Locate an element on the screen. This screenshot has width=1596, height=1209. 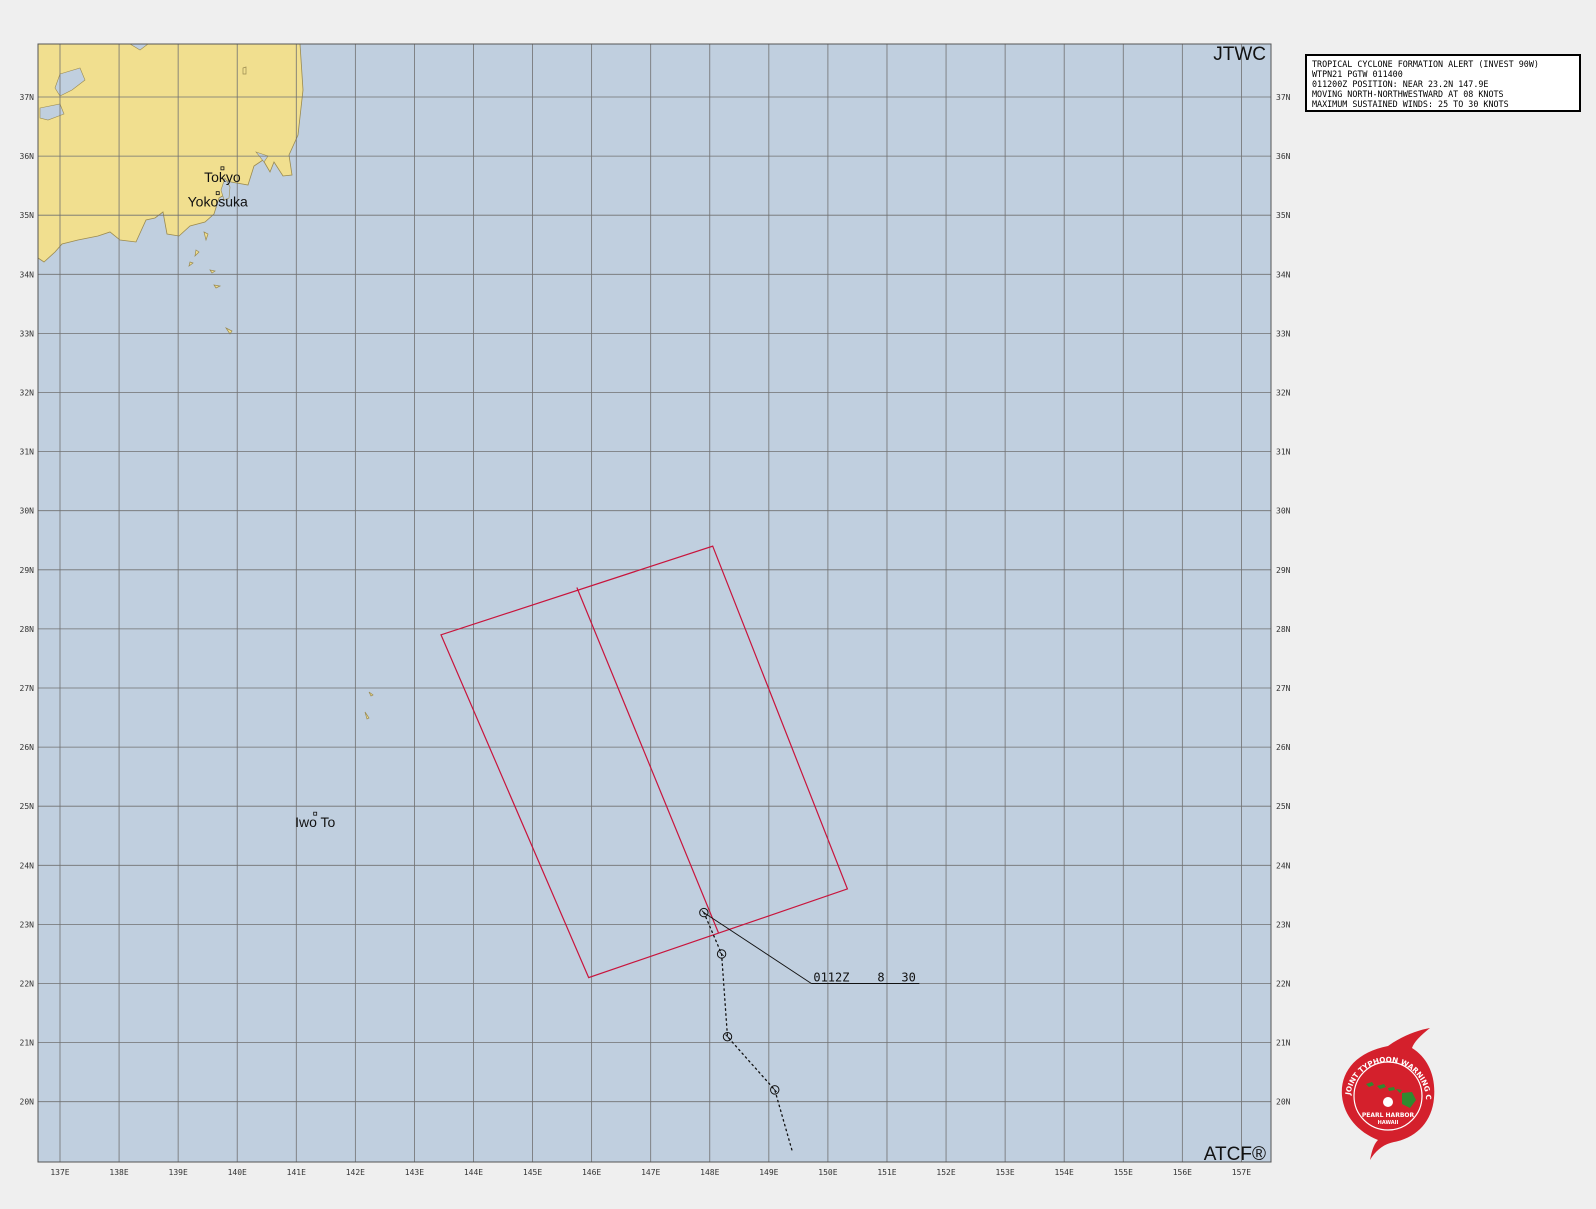
lon-label: 138E is located at coordinates (118, 1172).